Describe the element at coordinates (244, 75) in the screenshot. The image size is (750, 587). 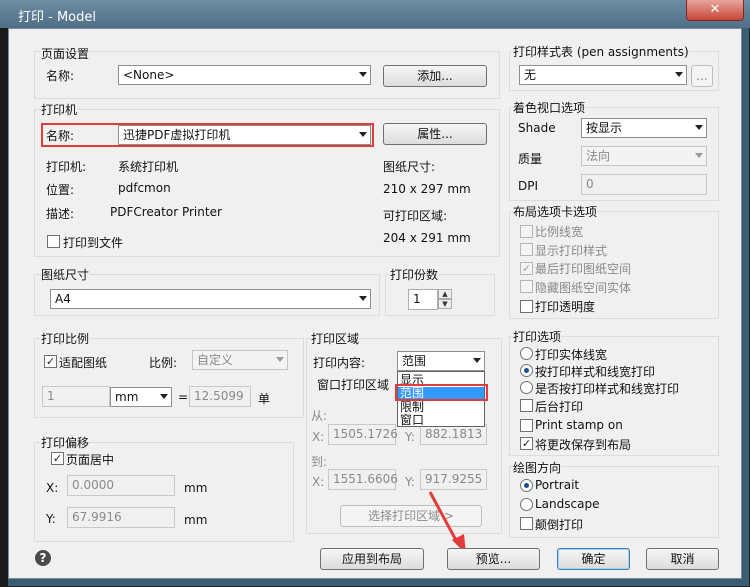
I see `page-setup-name-select: <None>` at that location.